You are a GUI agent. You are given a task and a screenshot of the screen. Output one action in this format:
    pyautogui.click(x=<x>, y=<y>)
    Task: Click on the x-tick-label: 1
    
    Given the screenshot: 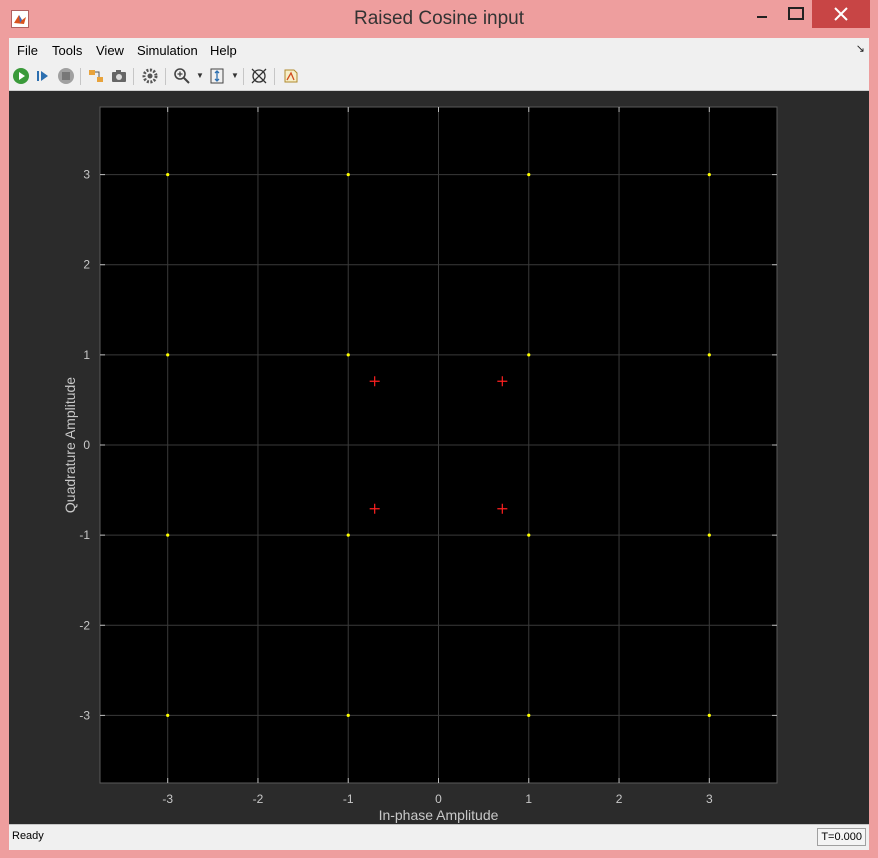 What is the action you would take?
    pyautogui.click(x=528, y=799)
    